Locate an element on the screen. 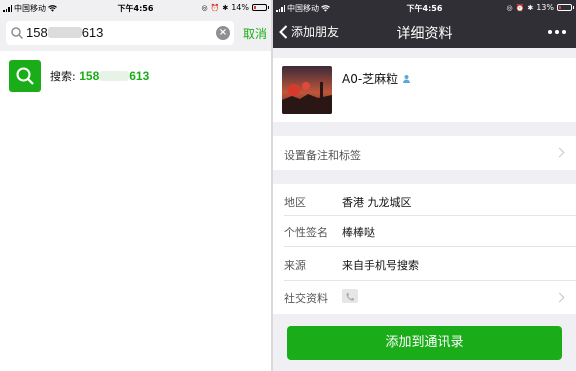 The height and width of the screenshot is (371, 576). search-result-label: 搜索: 158 613 is located at coordinates (100, 76).